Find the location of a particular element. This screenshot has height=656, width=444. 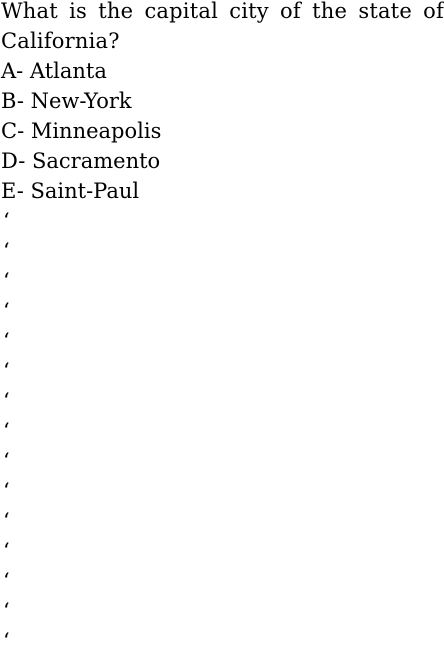

option-c: C- Minneapolis is located at coordinates (81, 131).